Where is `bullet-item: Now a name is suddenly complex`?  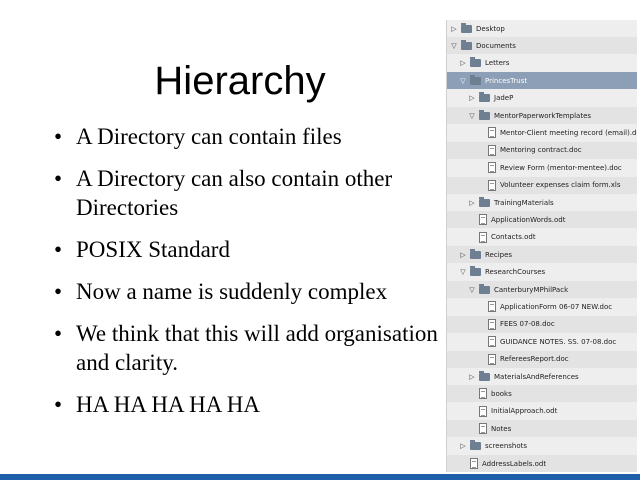
bullet-item: Now a name is suddenly complex is located at coordinates (247, 291).